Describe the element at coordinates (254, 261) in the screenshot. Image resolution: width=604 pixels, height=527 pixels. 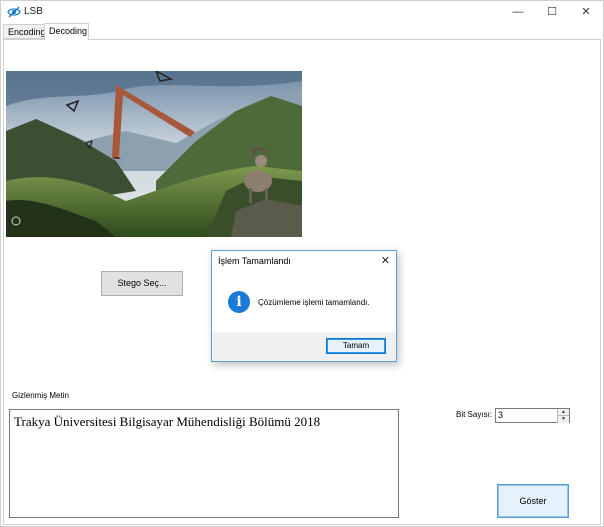
I see `dialog-title: İşlem Tamamlandı` at that location.